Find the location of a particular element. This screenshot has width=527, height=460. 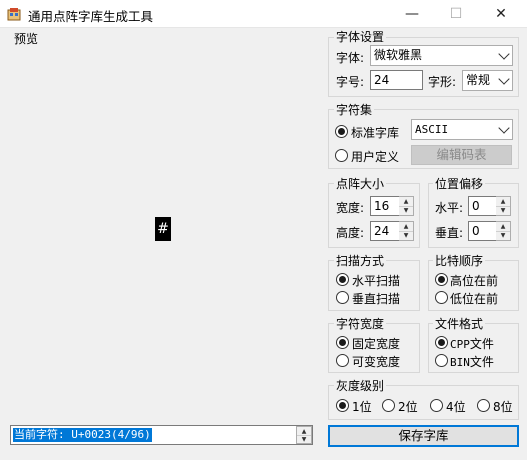

size-field: 24 is located at coordinates (396, 80).